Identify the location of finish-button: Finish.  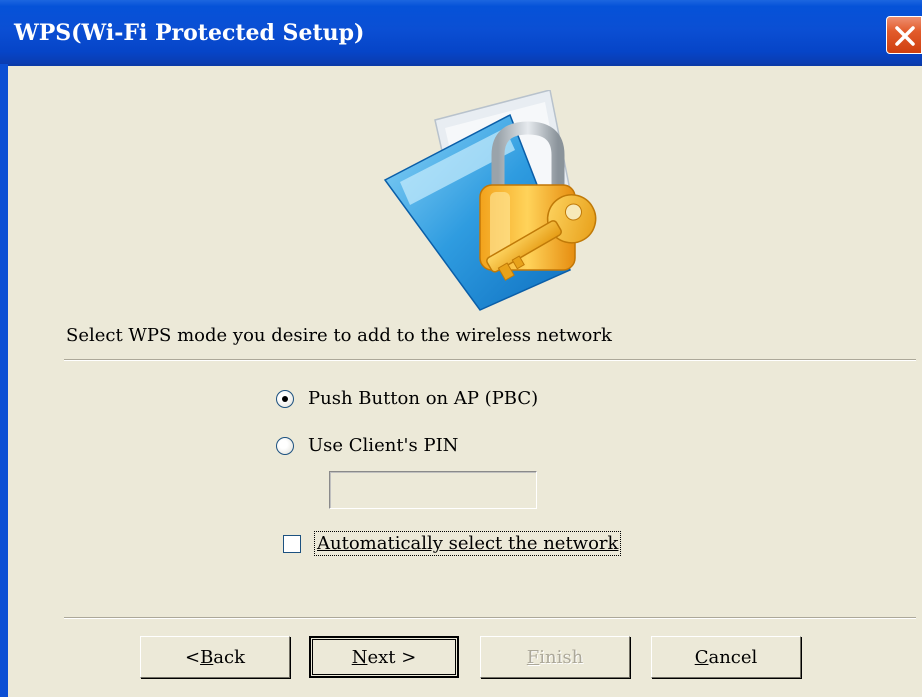
(555, 657).